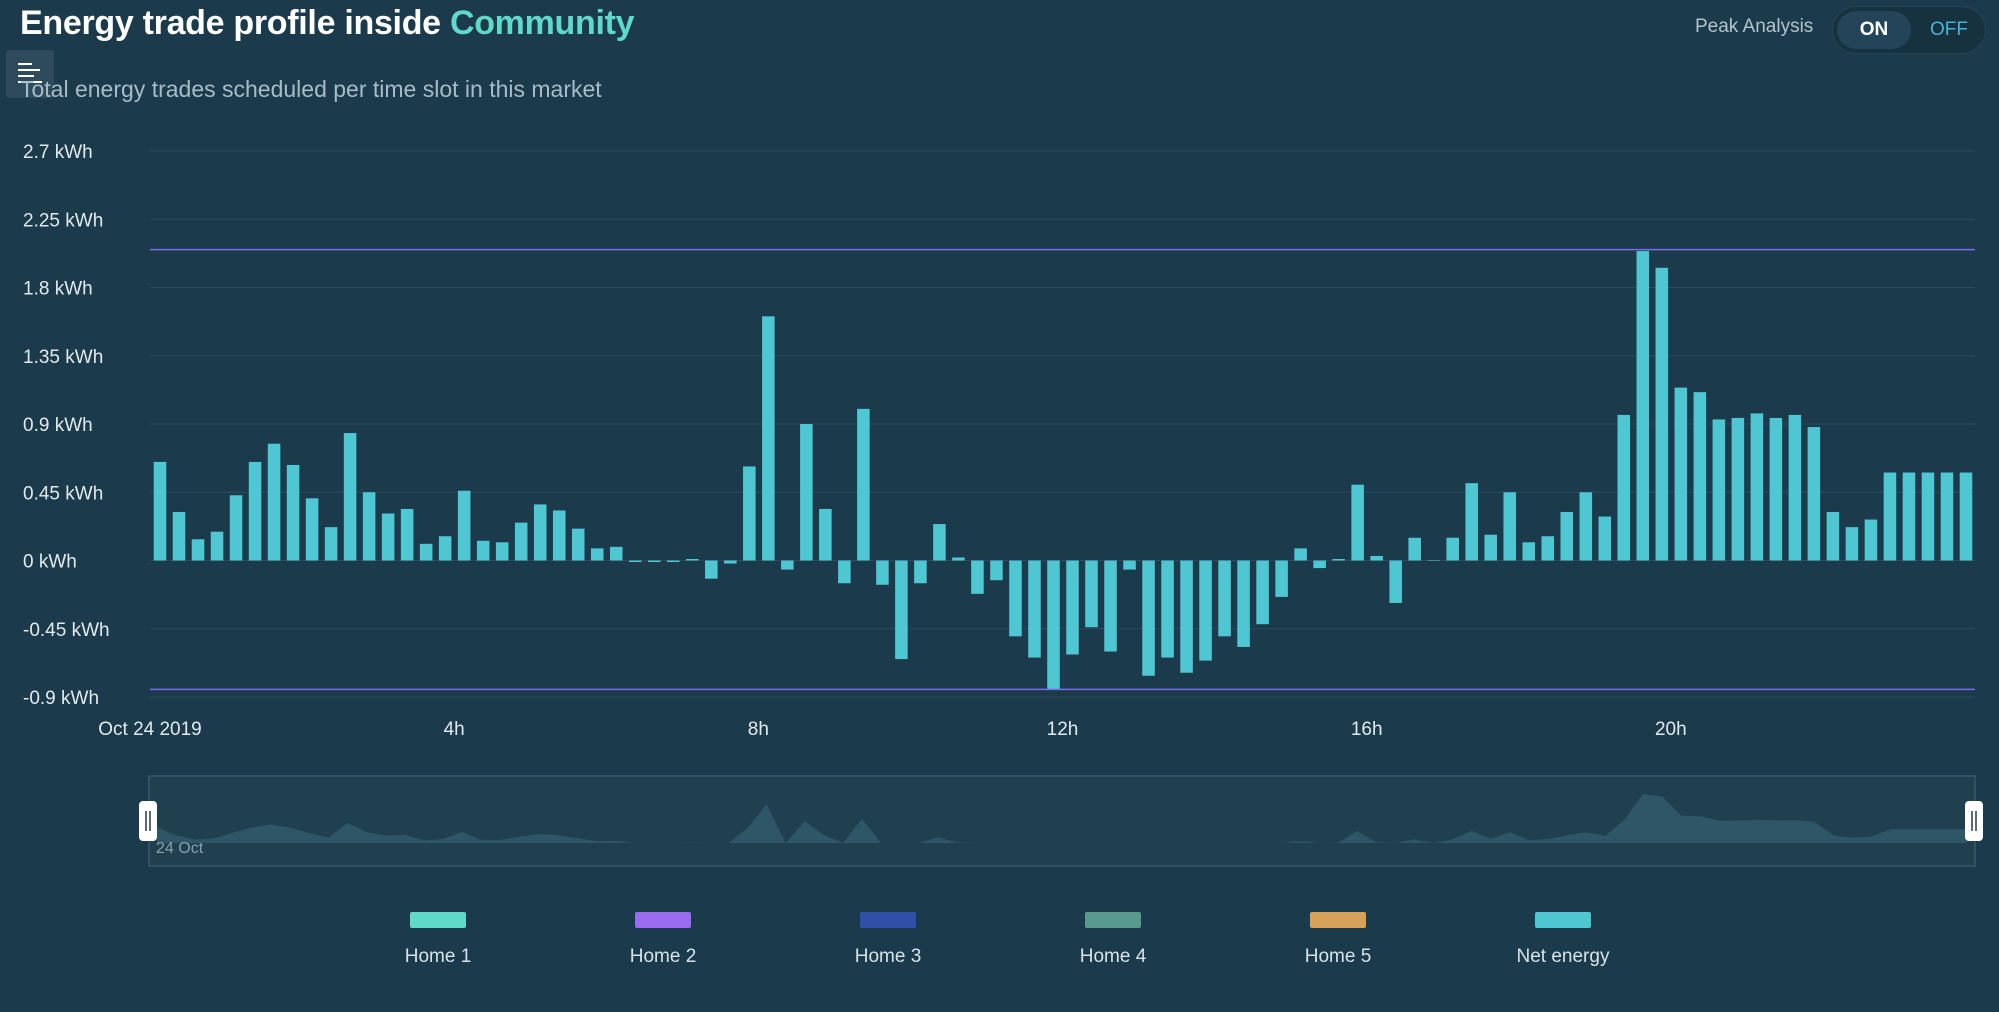 The image size is (1999, 1012). Describe the element at coordinates (1338, 940) in the screenshot. I see `legend-item: Home 5` at that location.